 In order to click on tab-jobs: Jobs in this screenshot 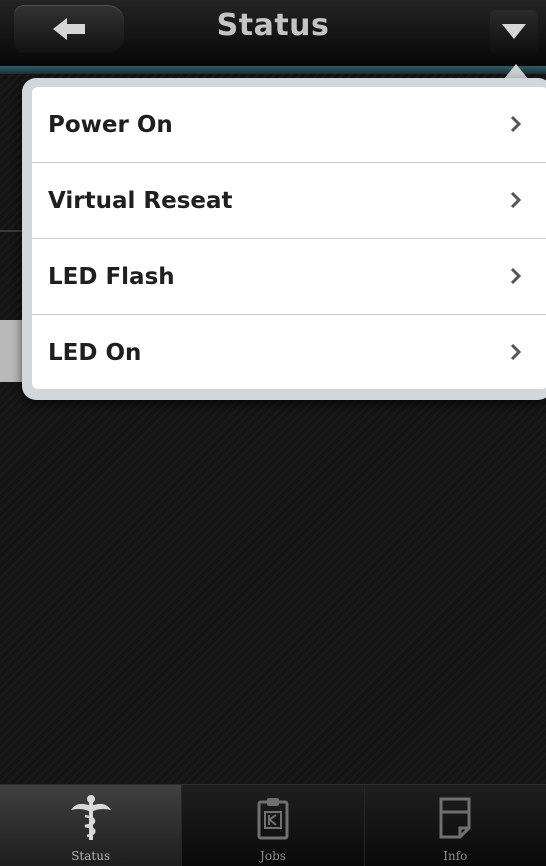, I will do `click(273, 825)`.